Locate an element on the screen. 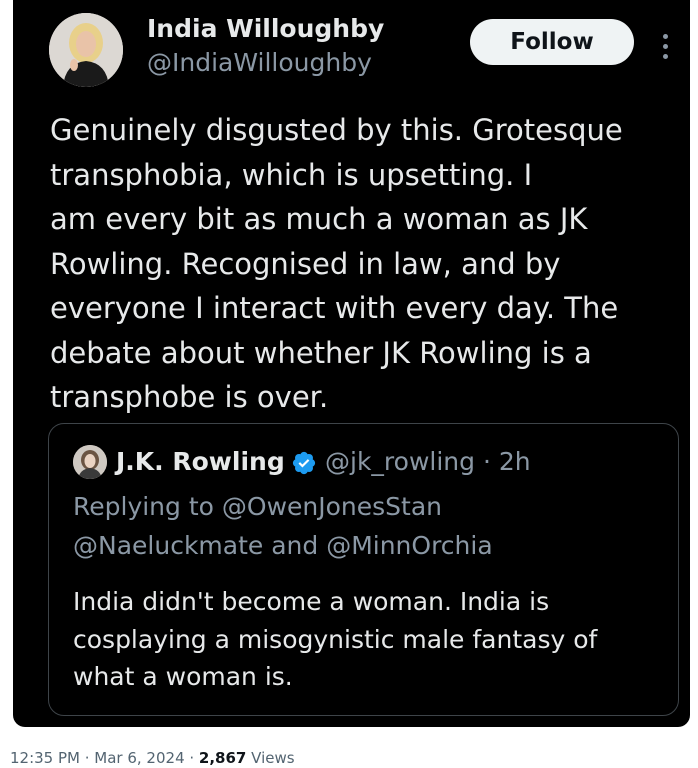 This screenshot has width=698, height=768. quoted-author-avatar is located at coordinates (90, 462).